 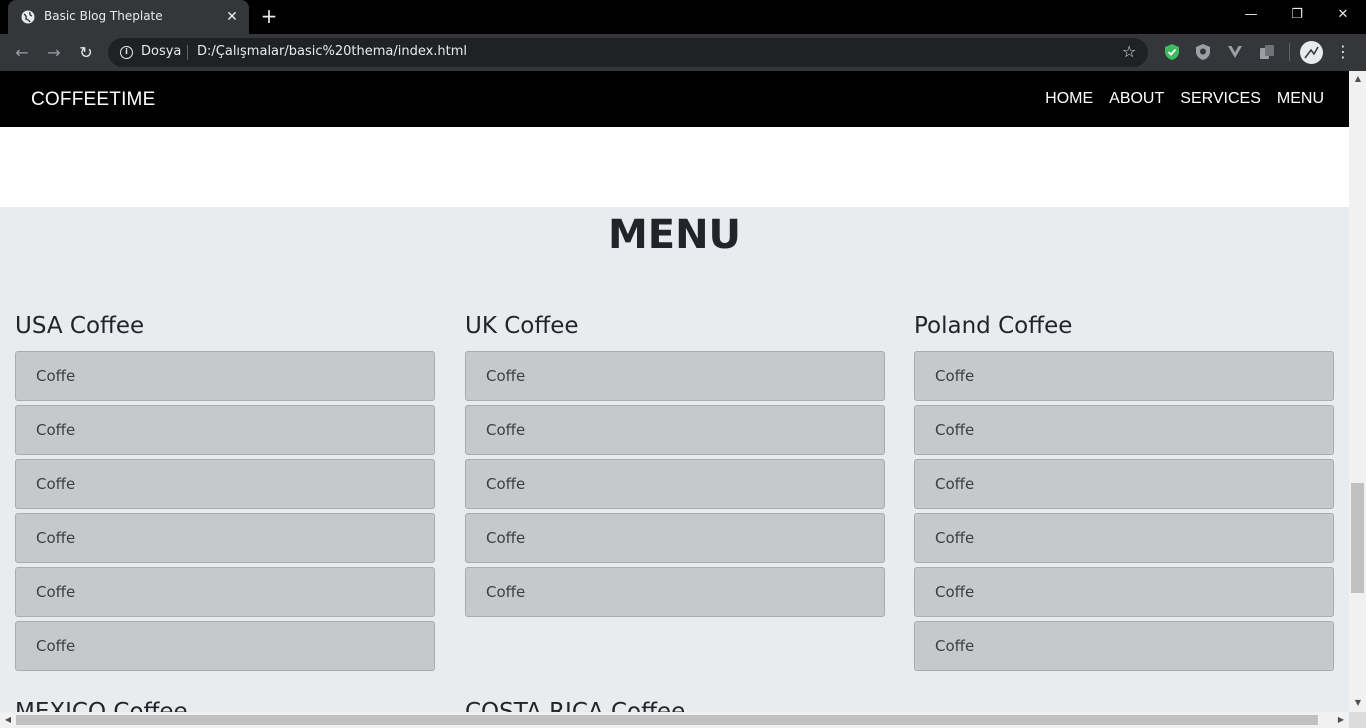 What do you see at coordinates (667, 720) in the screenshot?
I see `horizontal-scroll-thumb` at bounding box center [667, 720].